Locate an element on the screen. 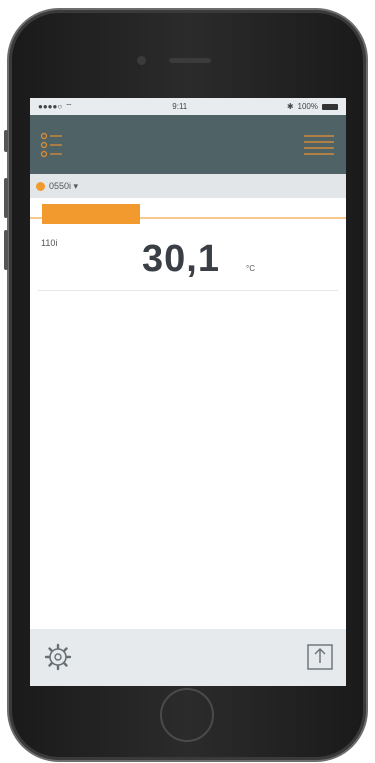 The height and width of the screenshot is (763, 375). wifi-icon: ⌔ is located at coordinates (69, 106).